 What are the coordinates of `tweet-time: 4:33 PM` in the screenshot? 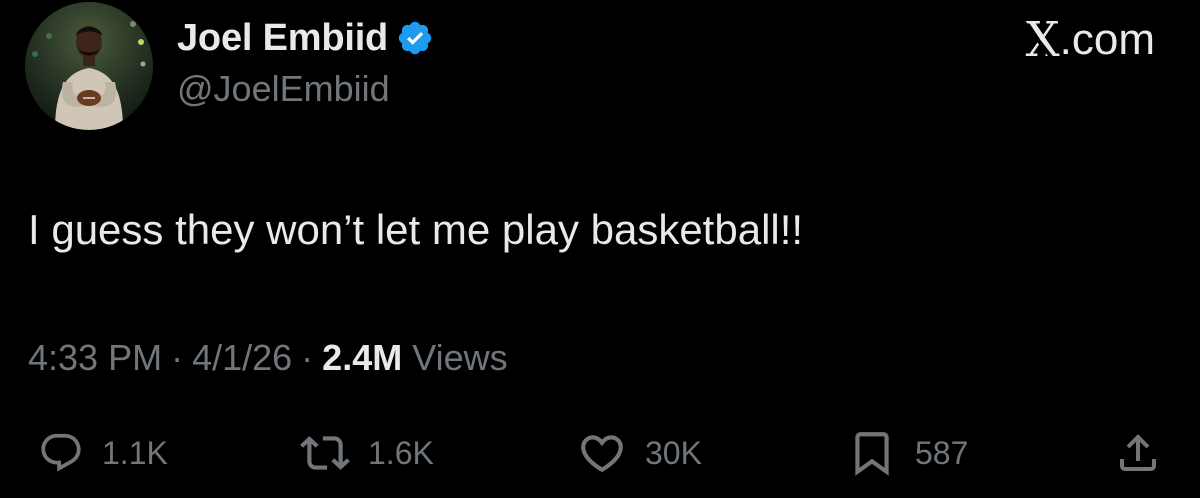 It's located at (95, 358).